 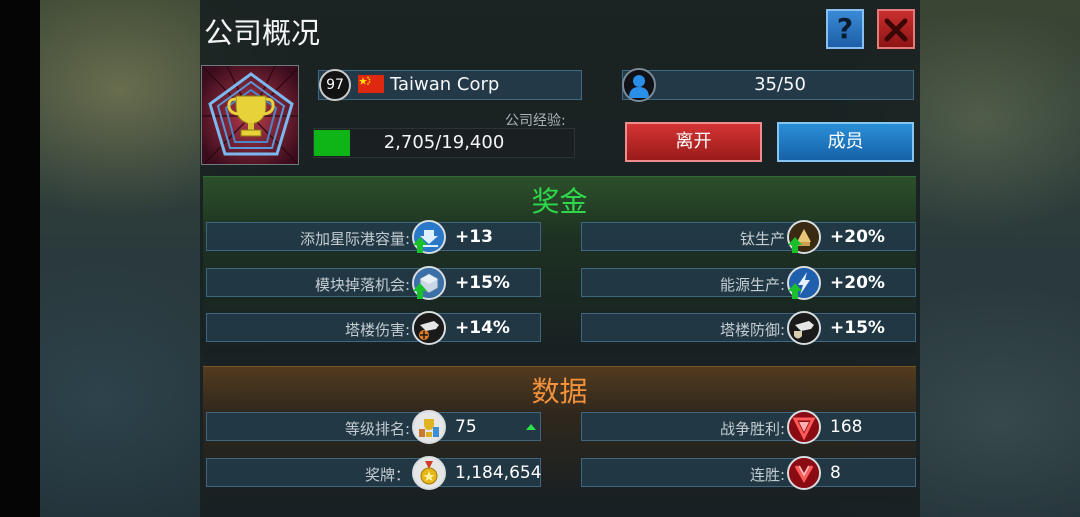 What do you see at coordinates (804, 427) in the screenshot?
I see `war-wins-icon` at bounding box center [804, 427].